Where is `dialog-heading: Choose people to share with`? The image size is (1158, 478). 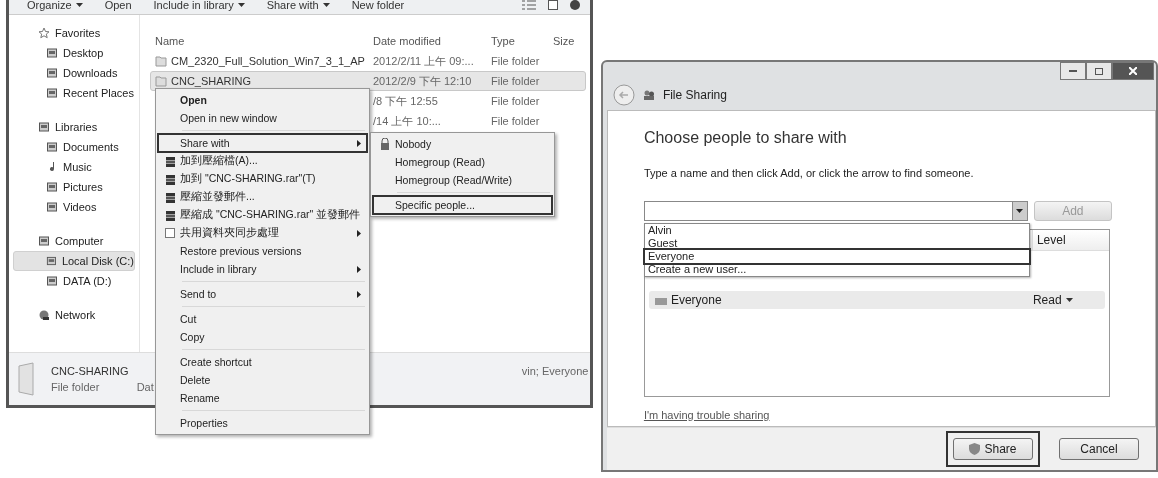 dialog-heading: Choose people to share with is located at coordinates (745, 138).